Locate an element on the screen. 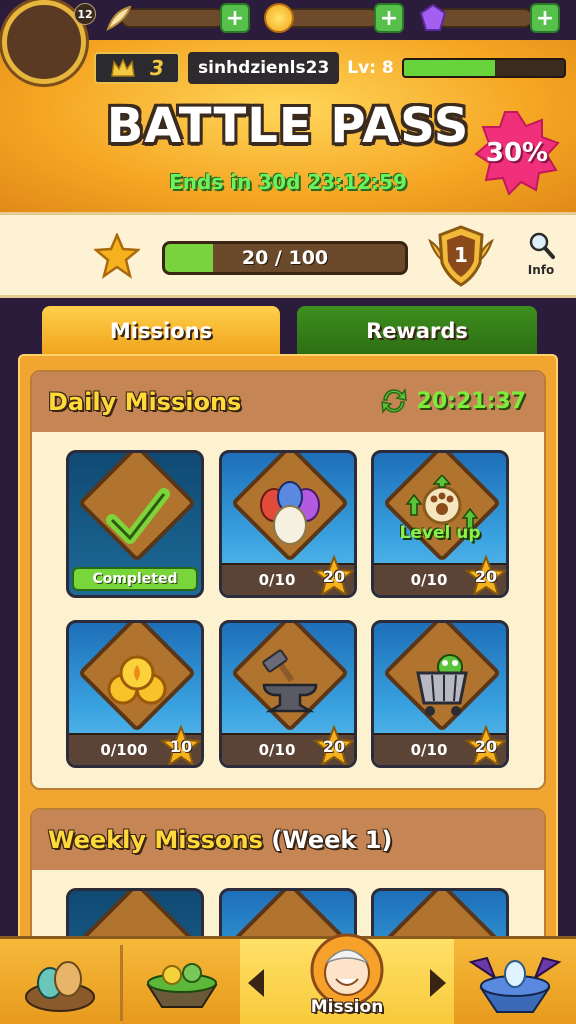 This screenshot has width=576, height=1024. xp-progress-bar is located at coordinates (483, 68).